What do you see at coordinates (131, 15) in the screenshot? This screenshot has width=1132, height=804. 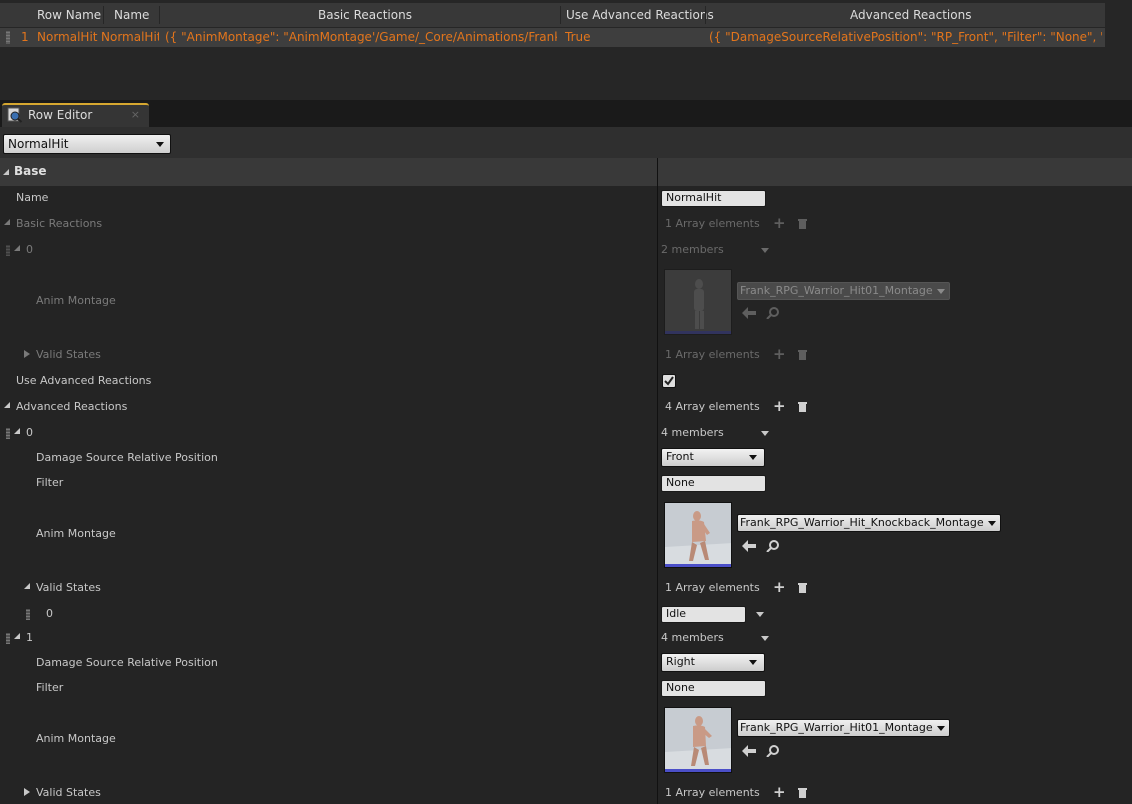 I see `header-name: Name` at bounding box center [131, 15].